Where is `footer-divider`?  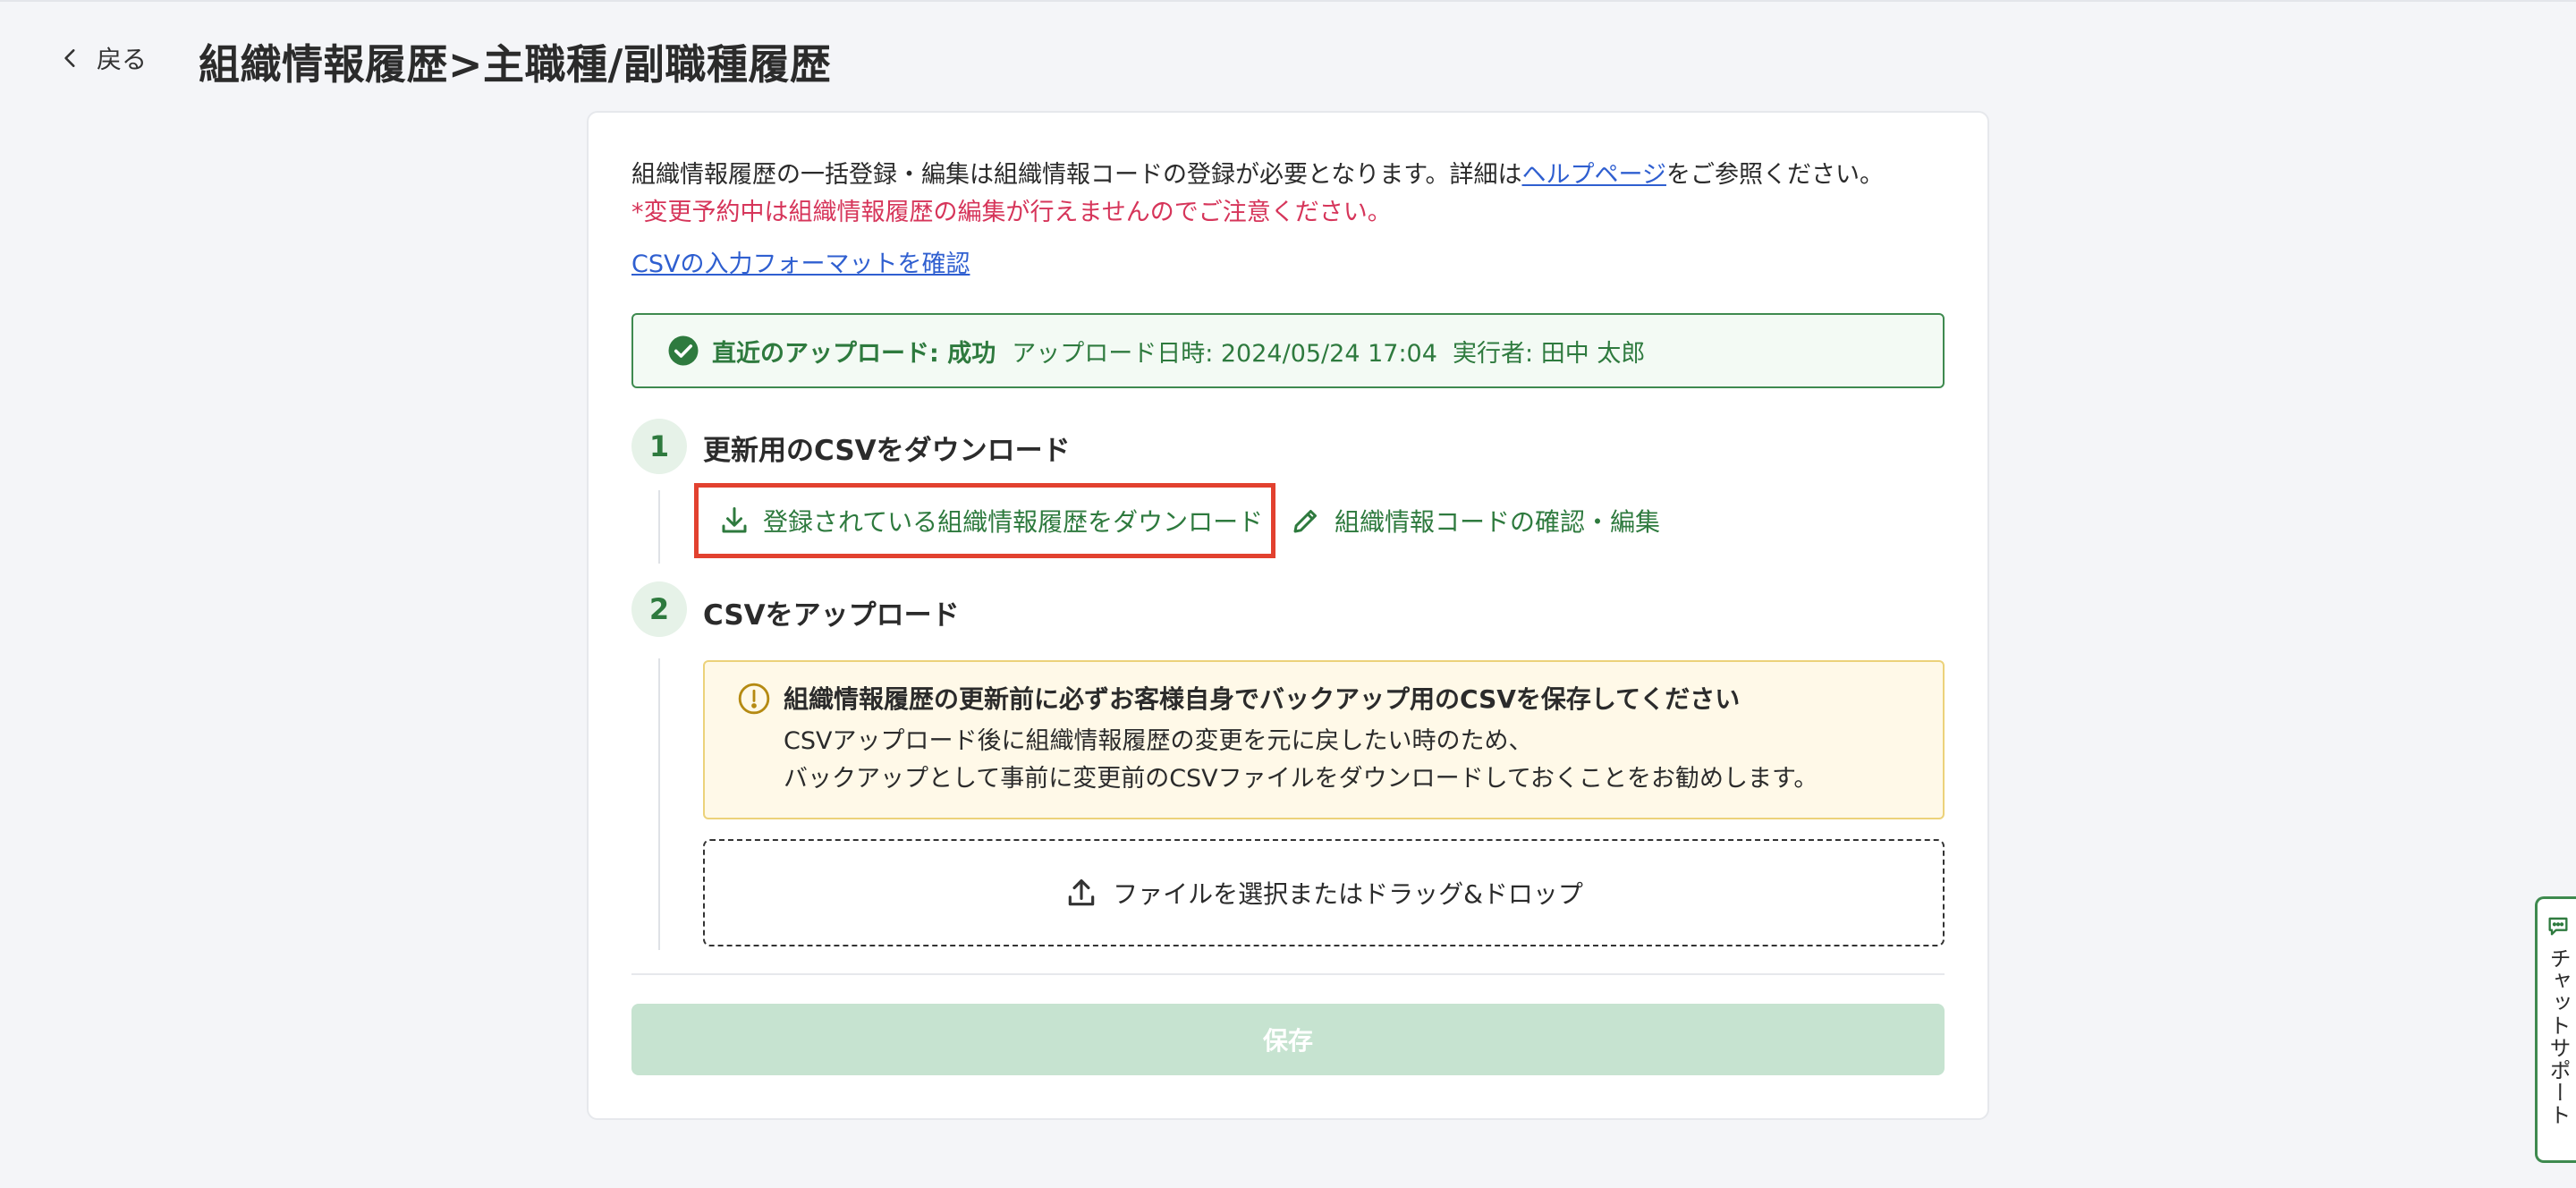 footer-divider is located at coordinates (1288, 974).